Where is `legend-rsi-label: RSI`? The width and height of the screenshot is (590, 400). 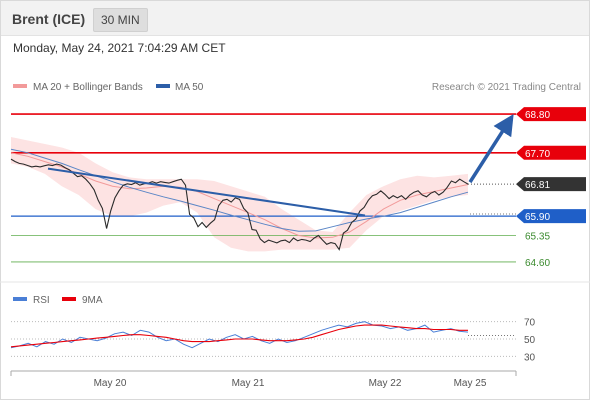
legend-rsi-label: RSI is located at coordinates (41, 300).